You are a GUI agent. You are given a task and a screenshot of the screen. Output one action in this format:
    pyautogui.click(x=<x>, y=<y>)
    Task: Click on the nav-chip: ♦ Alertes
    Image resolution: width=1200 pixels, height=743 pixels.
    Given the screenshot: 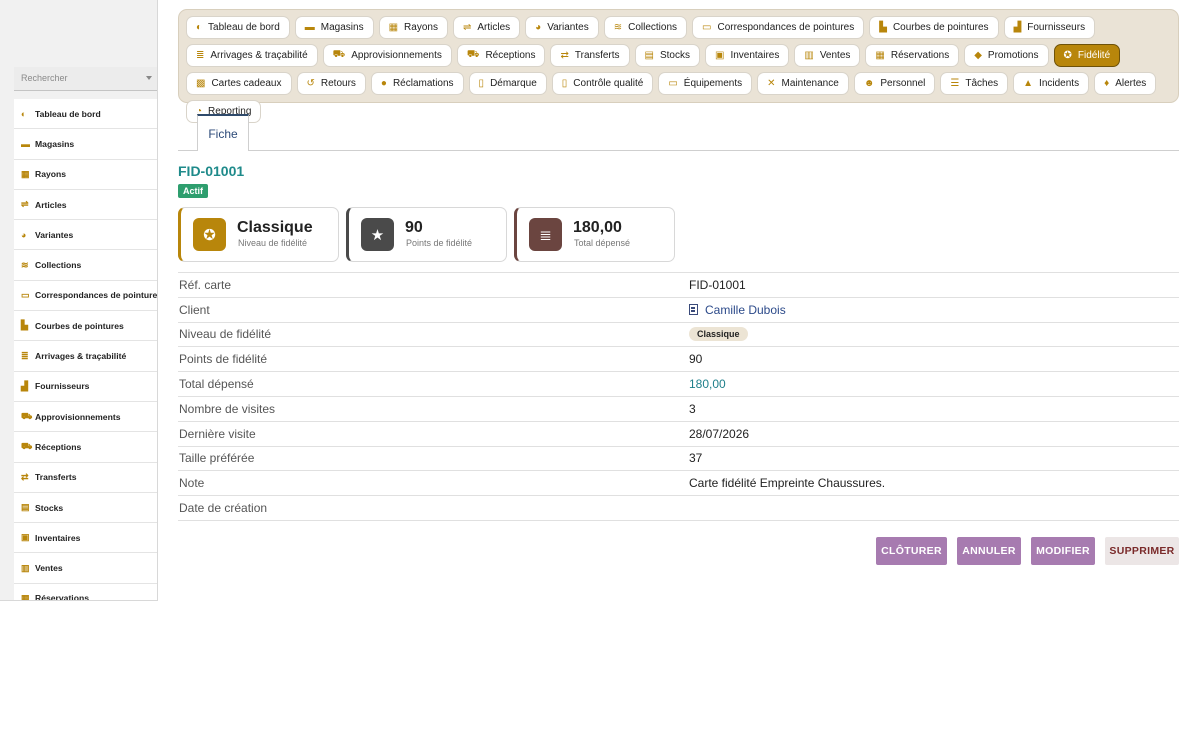 What is the action you would take?
    pyautogui.click(x=1125, y=83)
    